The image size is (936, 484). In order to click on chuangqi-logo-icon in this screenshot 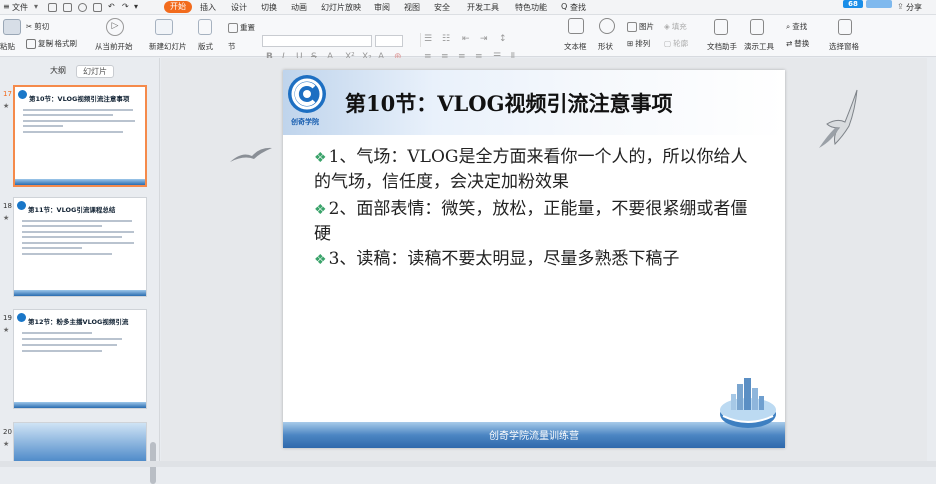, I will do `click(307, 94)`.